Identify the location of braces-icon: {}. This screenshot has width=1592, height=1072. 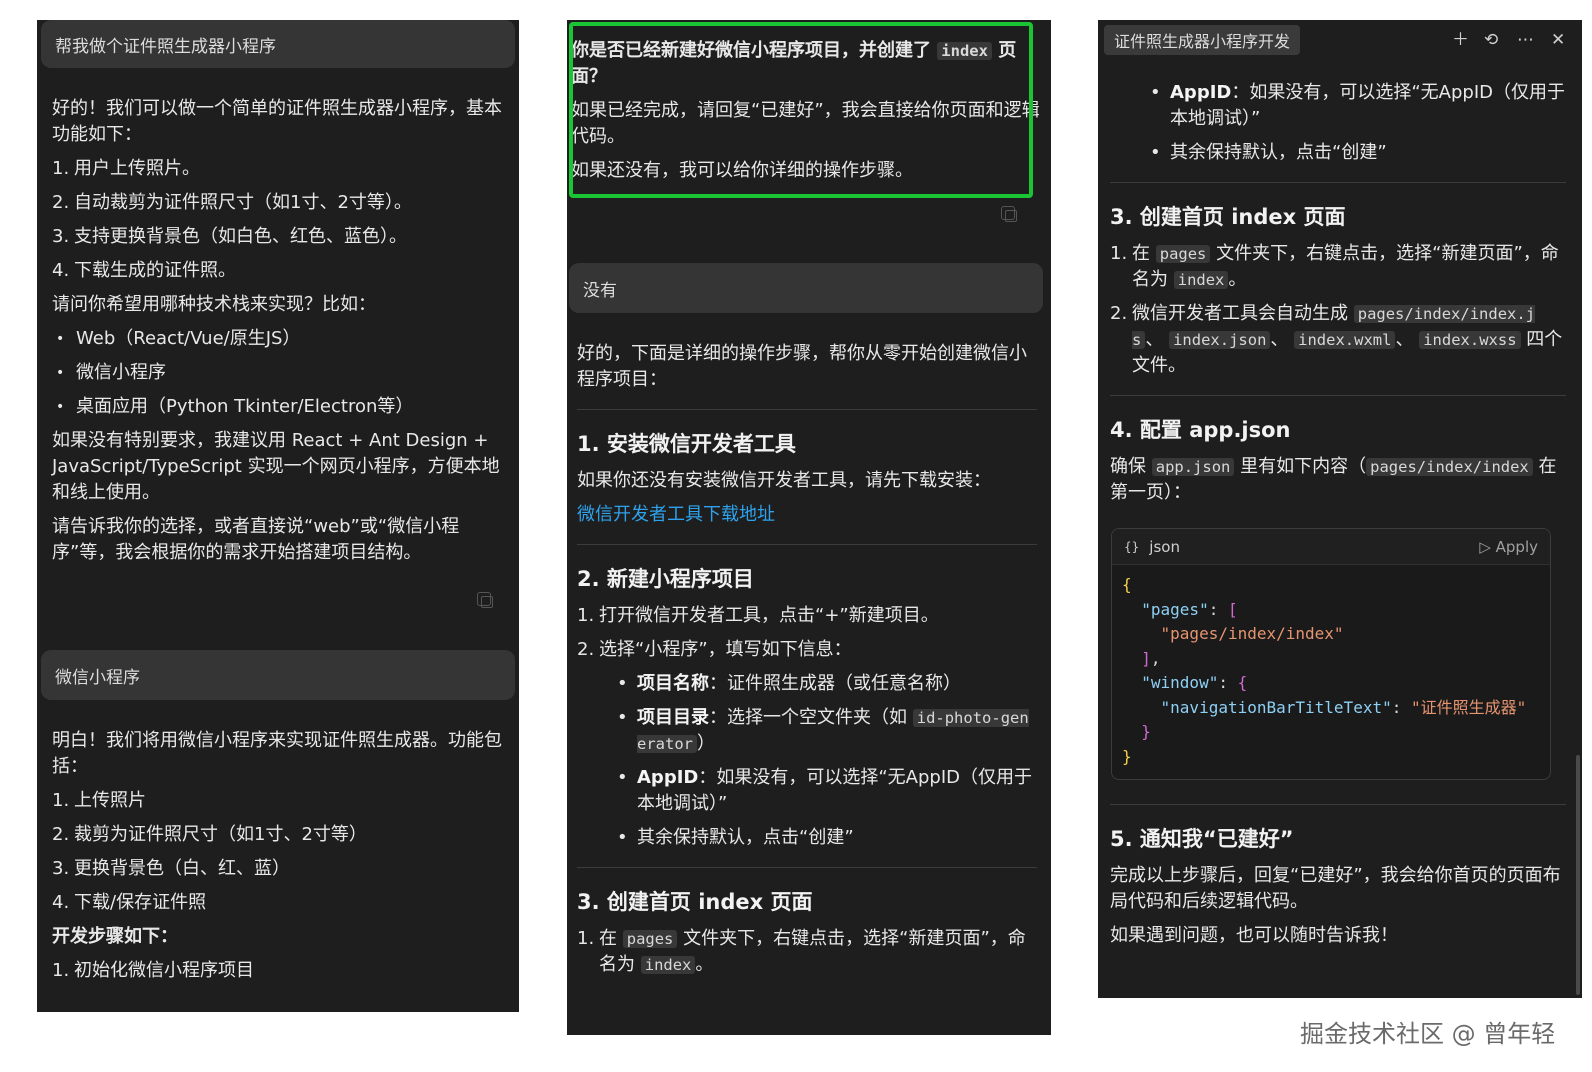
(1132, 546).